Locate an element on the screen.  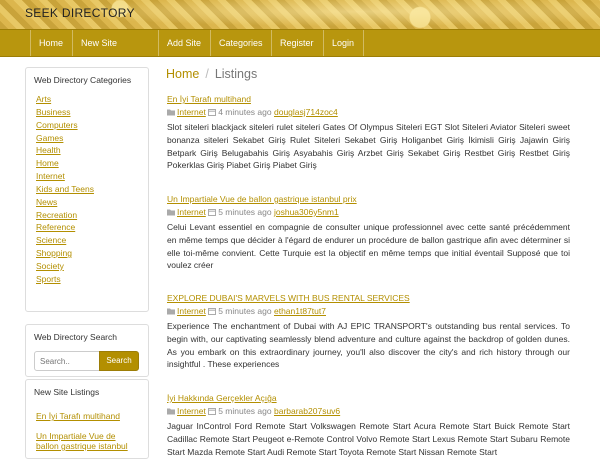
search-title: Web Directory Search is located at coordinates (75, 337).